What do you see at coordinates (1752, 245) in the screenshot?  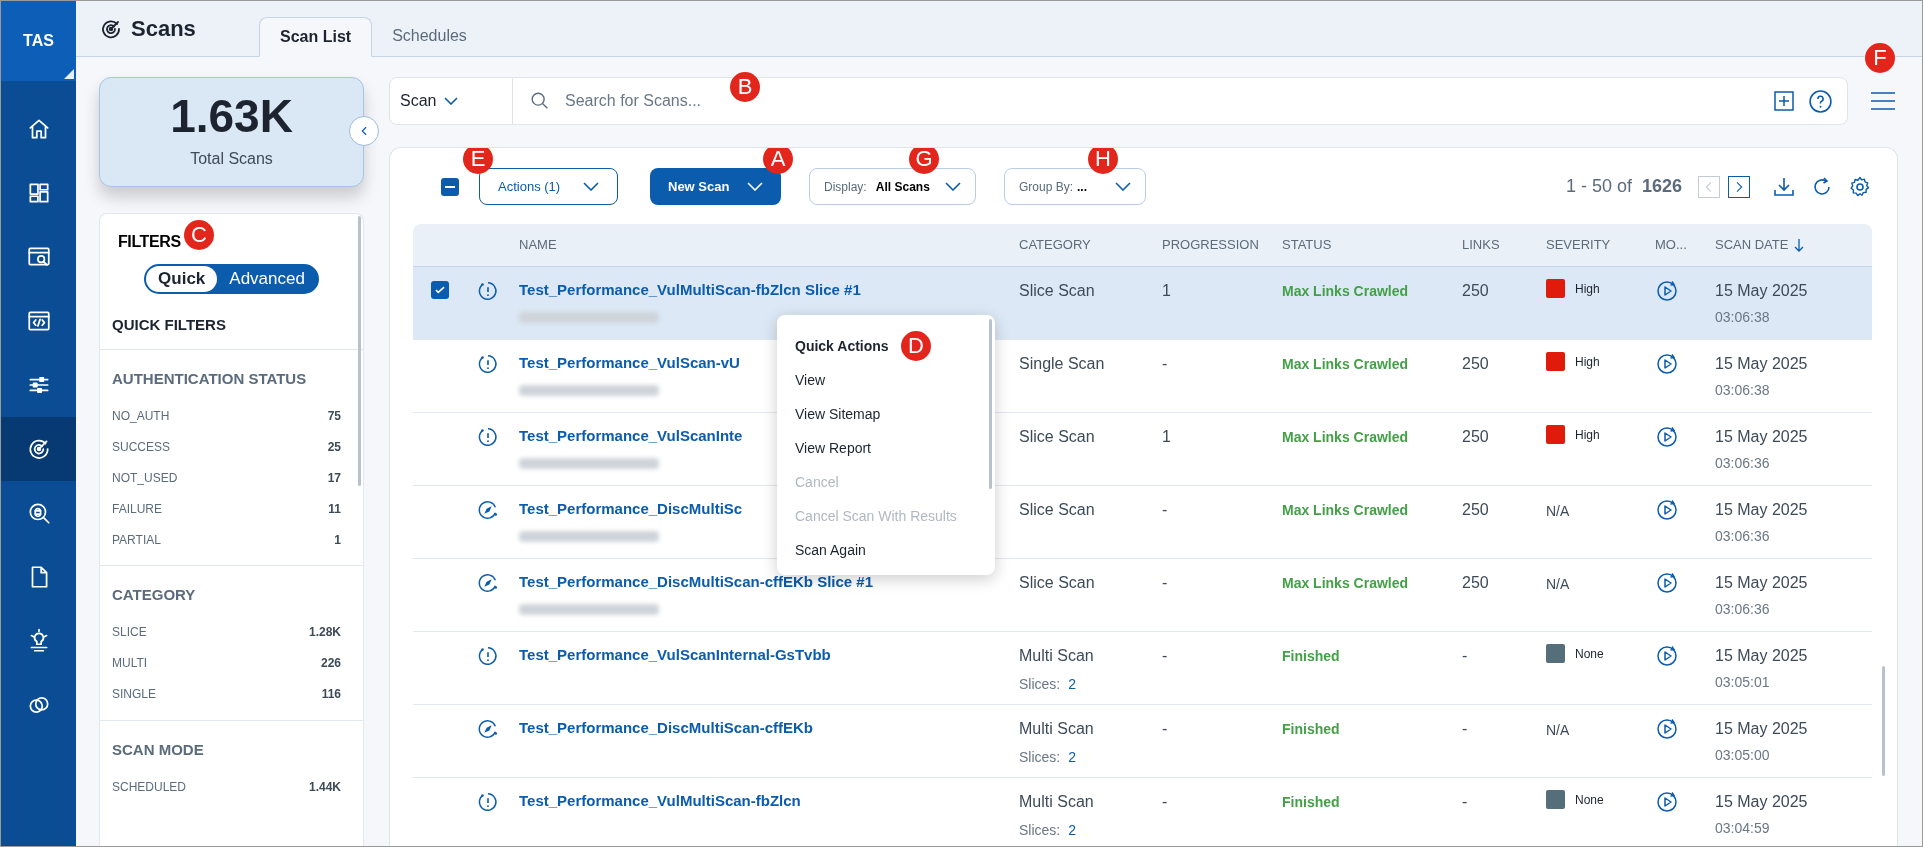 I see `column-header: SCAN DATE` at bounding box center [1752, 245].